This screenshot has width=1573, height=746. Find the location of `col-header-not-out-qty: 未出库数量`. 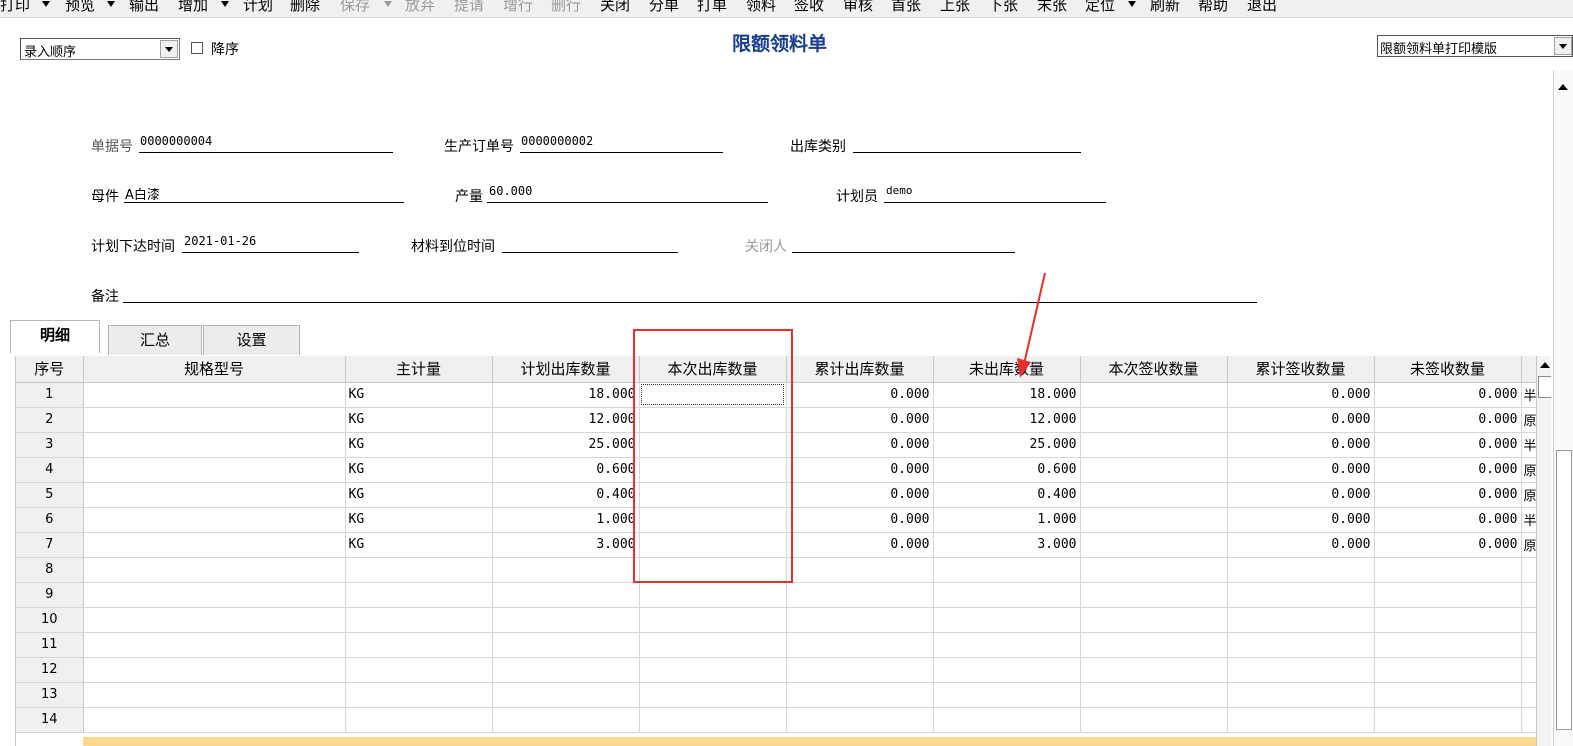

col-header-not-out-qty: 未出库数量 is located at coordinates (1007, 369).